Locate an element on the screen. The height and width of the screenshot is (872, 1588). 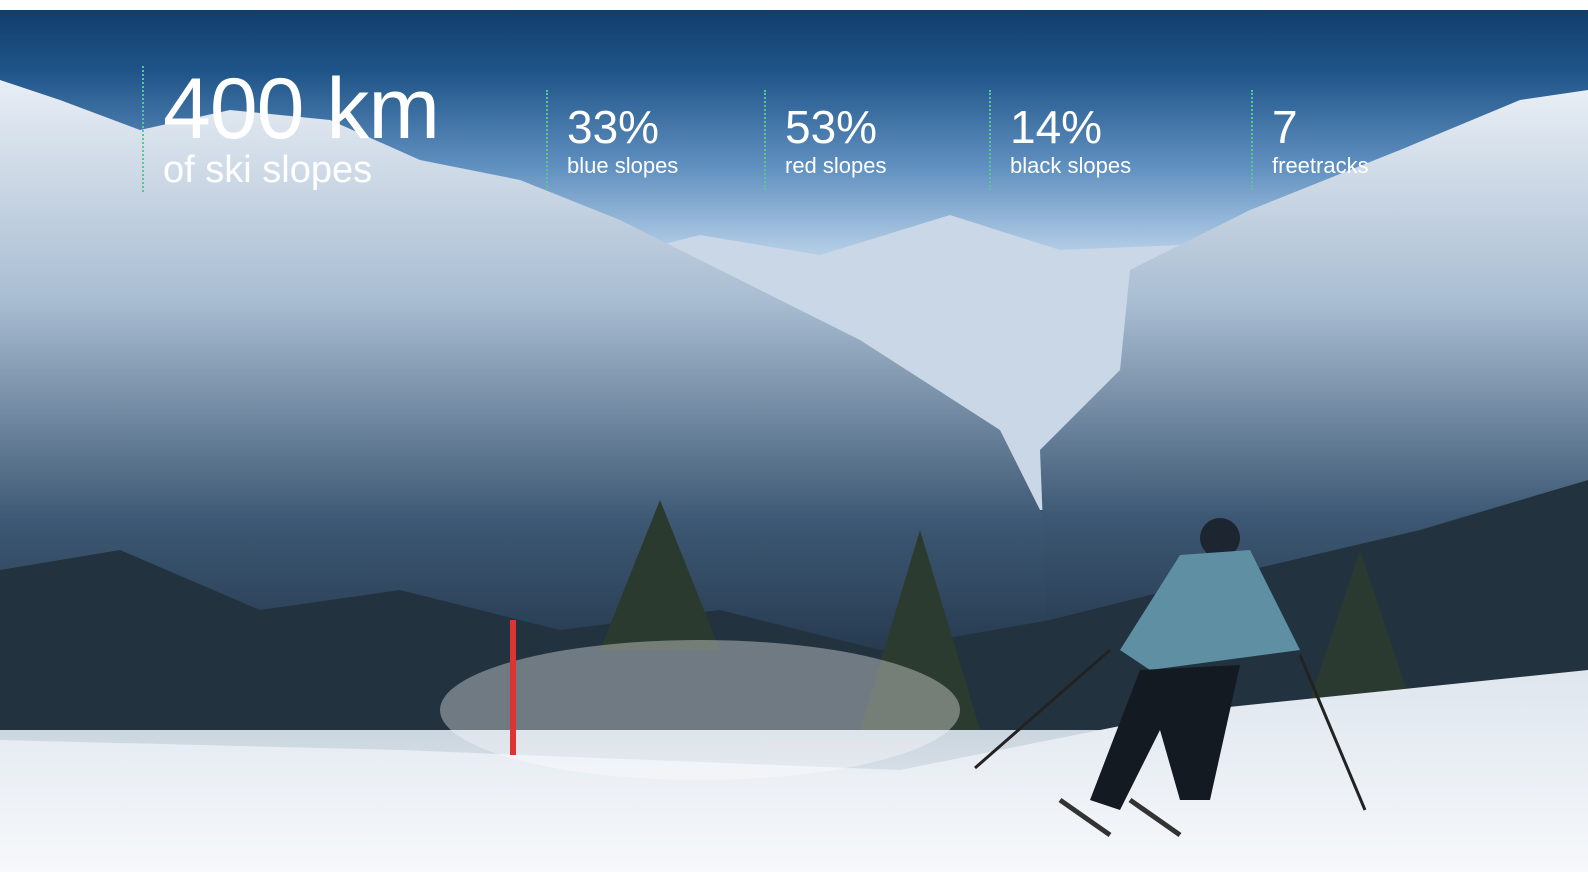
snow-spray is located at coordinates (700, 710).